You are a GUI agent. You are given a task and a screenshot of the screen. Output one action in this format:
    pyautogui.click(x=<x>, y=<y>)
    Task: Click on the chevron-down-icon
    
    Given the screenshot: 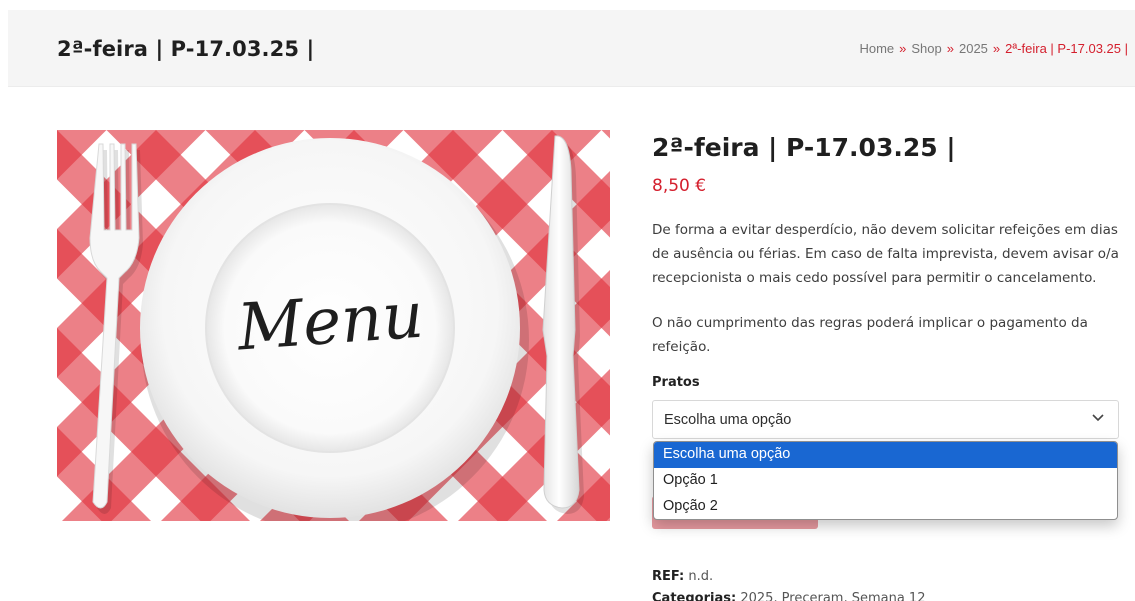 What is the action you would take?
    pyautogui.click(x=1098, y=418)
    